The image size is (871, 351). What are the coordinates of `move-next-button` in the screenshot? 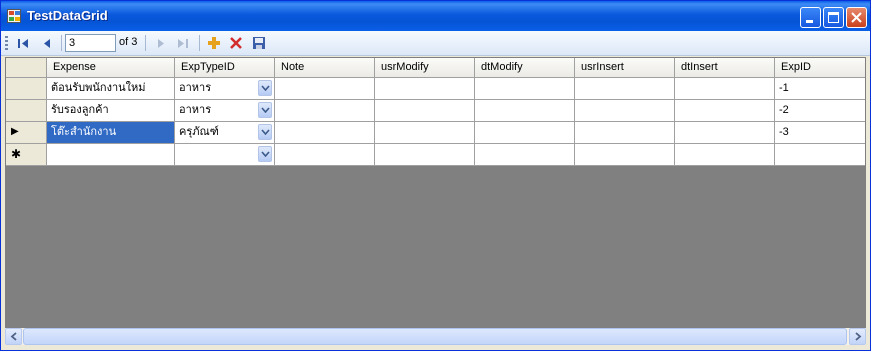 It's located at (161, 43).